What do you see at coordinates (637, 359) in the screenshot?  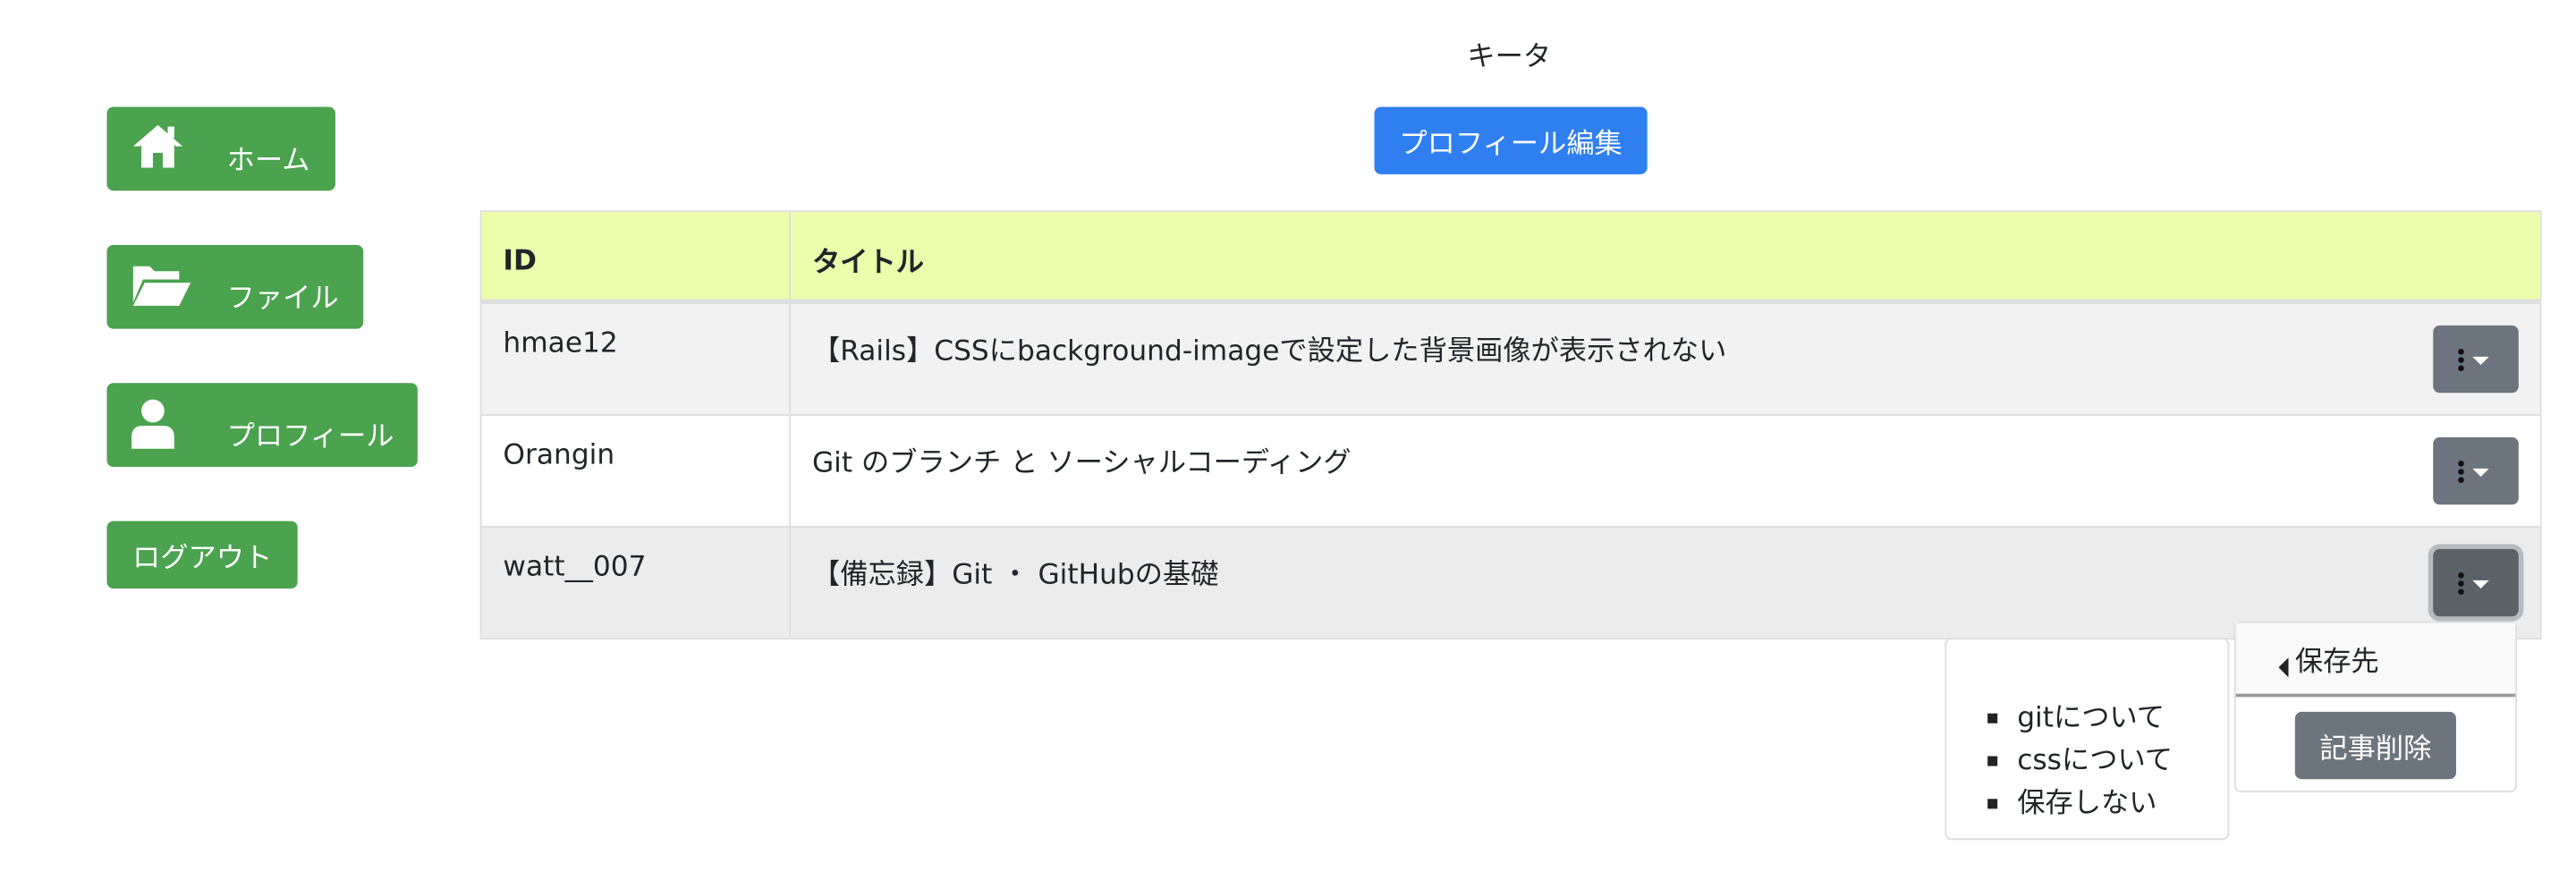 I see `row-id: hmae12` at bounding box center [637, 359].